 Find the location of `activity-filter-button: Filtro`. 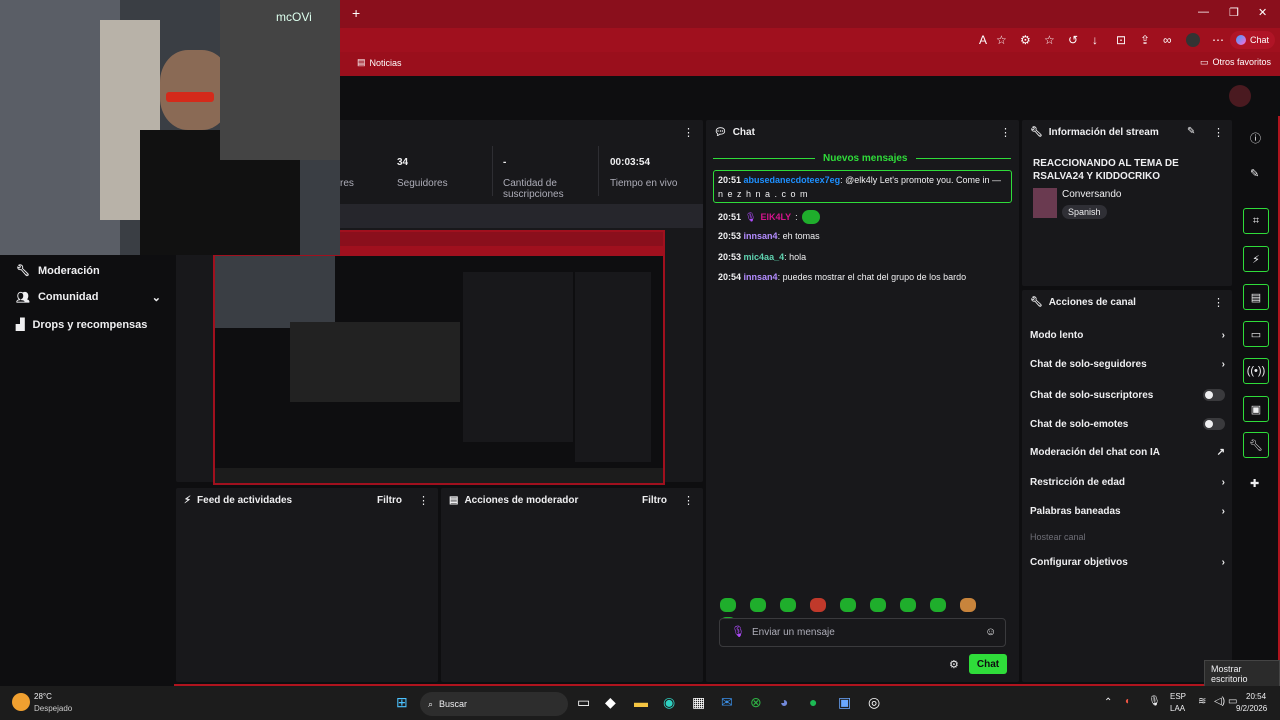

activity-filter-button: Filtro is located at coordinates (389, 500).